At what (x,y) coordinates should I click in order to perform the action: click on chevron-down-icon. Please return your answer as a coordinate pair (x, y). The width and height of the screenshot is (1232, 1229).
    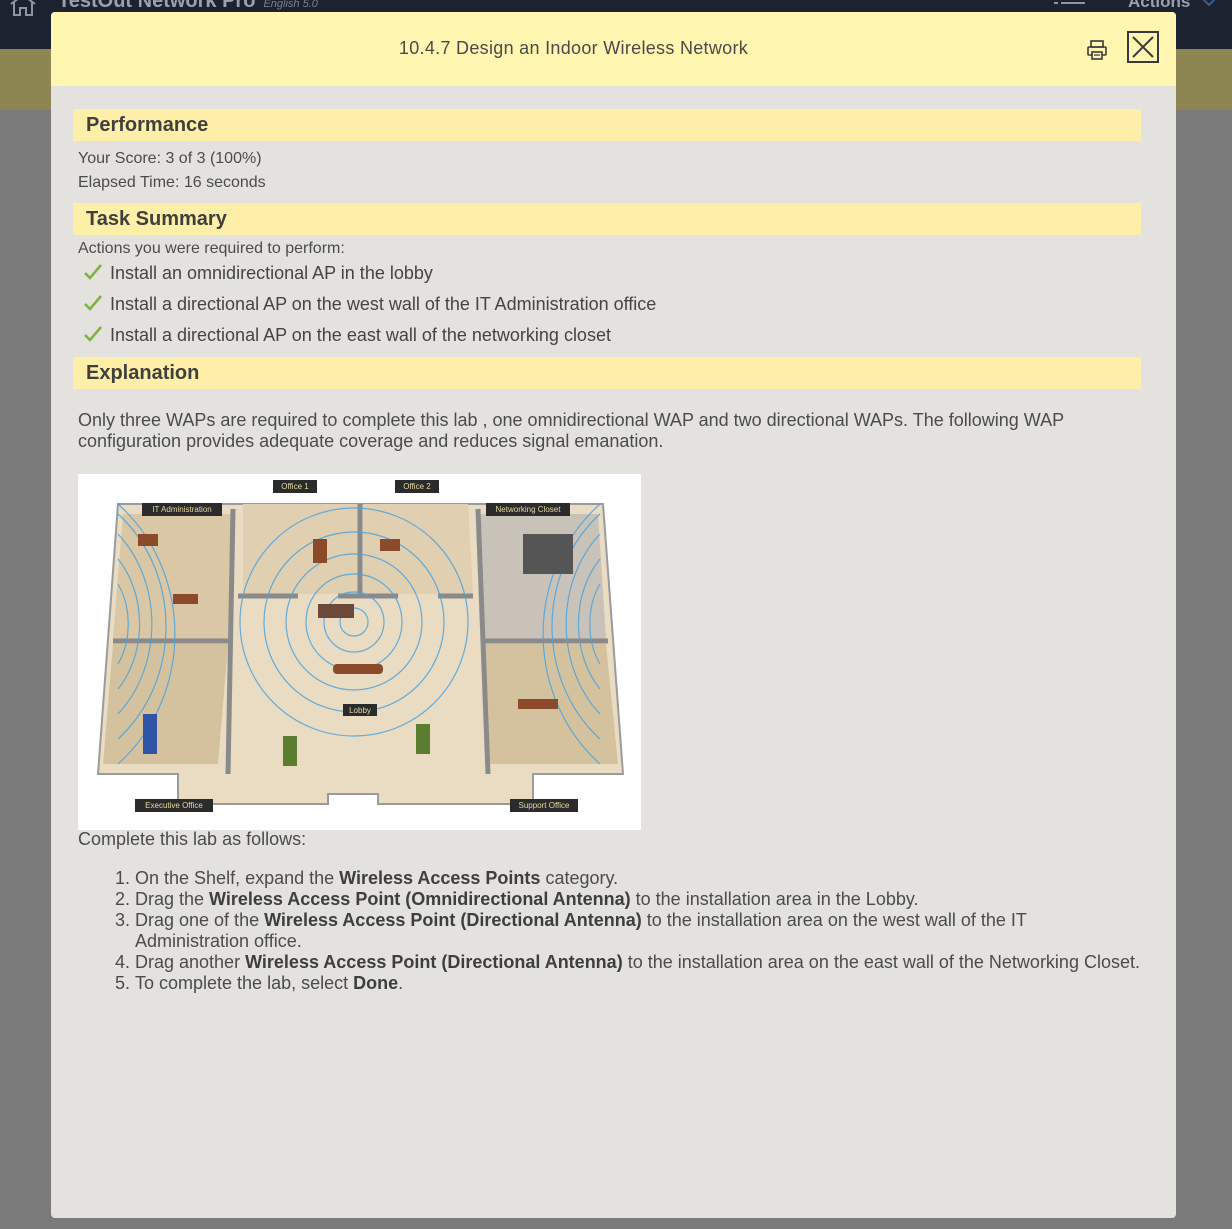
    Looking at the image, I should click on (1209, 4).